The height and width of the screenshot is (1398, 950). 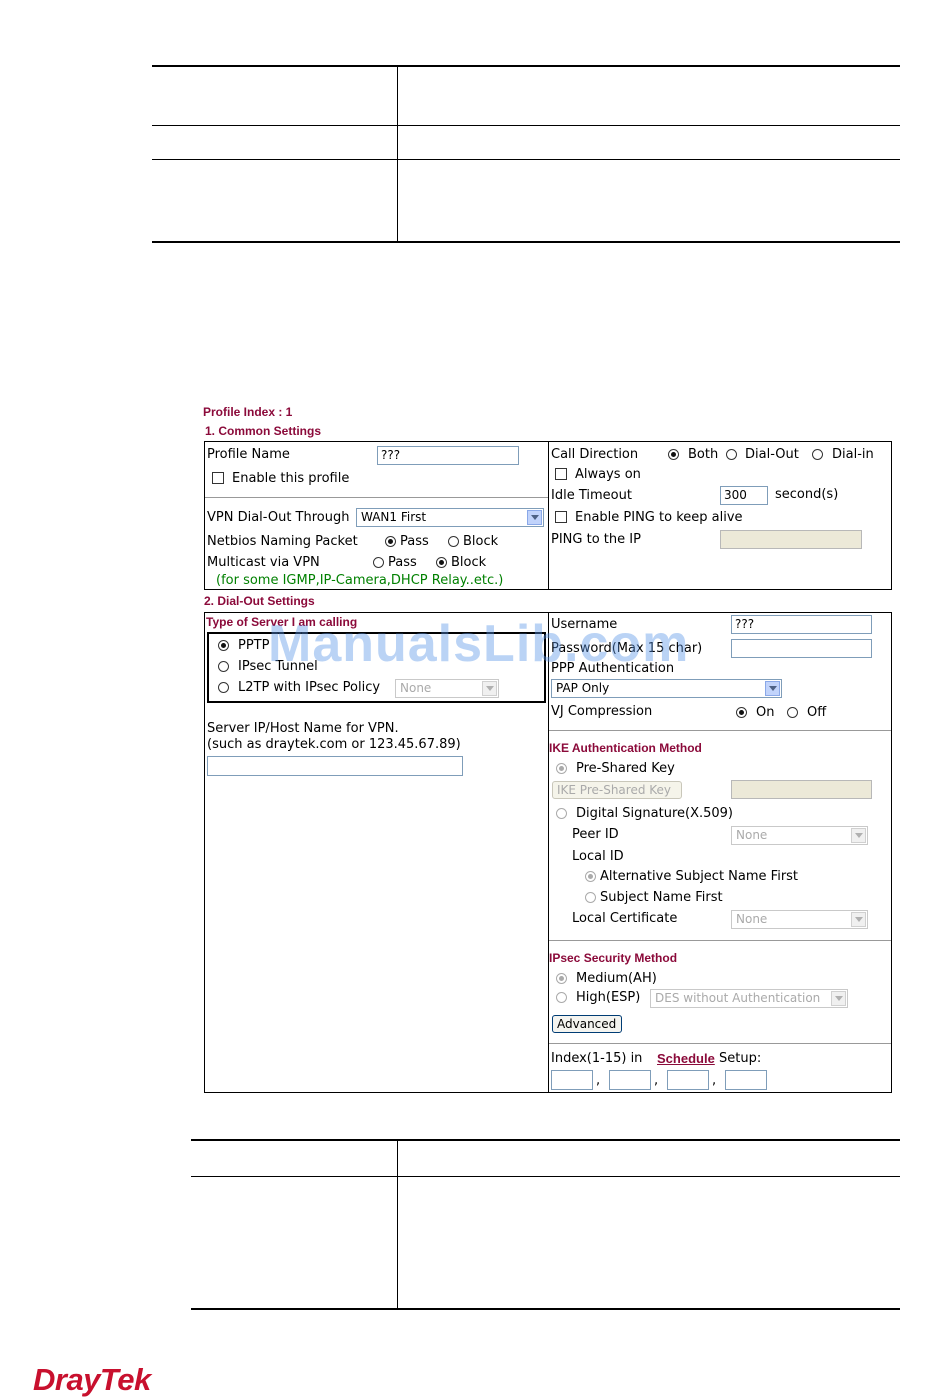 I want to click on medium-ah-label: Medium(AH), so click(x=616, y=978).